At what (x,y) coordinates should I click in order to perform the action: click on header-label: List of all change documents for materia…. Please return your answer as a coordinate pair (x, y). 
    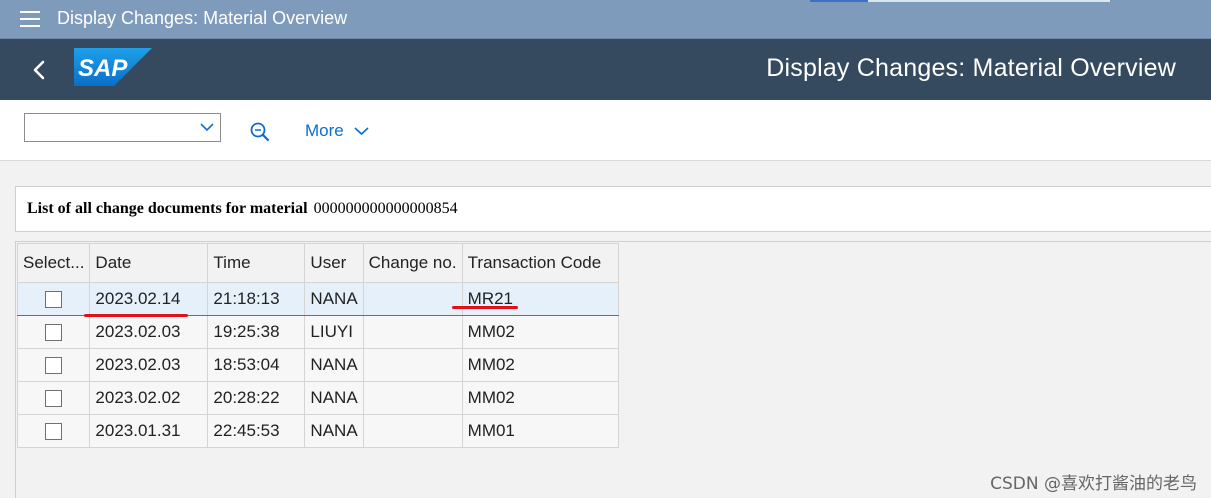
    Looking at the image, I should click on (167, 208).